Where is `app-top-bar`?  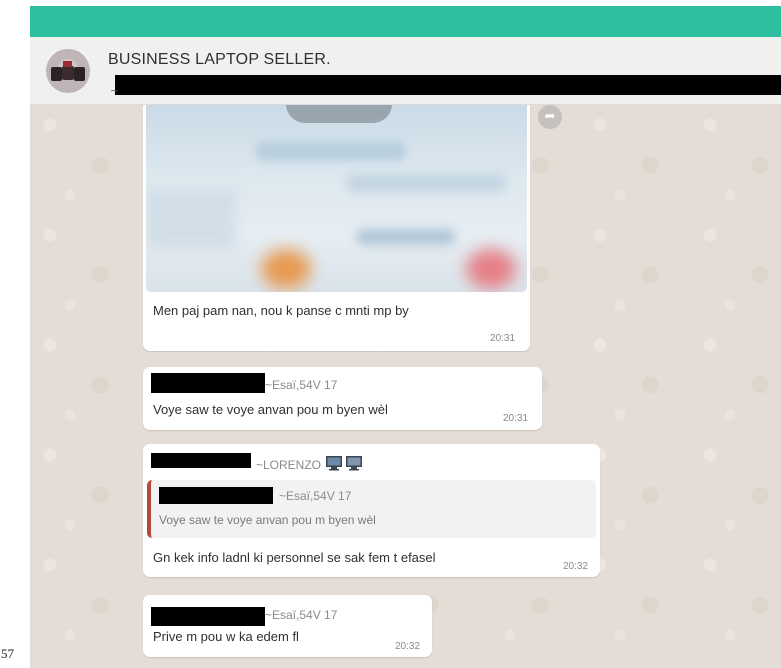
app-top-bar is located at coordinates (405, 21).